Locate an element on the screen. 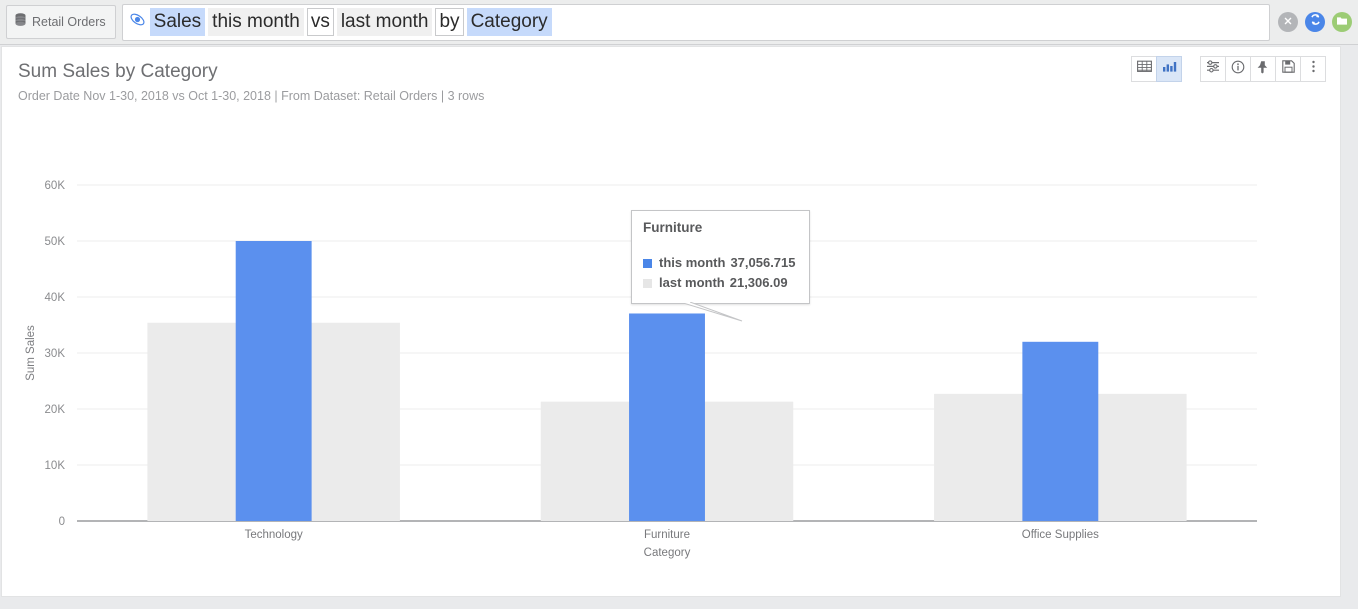  dataset-tab-label: Retail Orders is located at coordinates (69, 22).